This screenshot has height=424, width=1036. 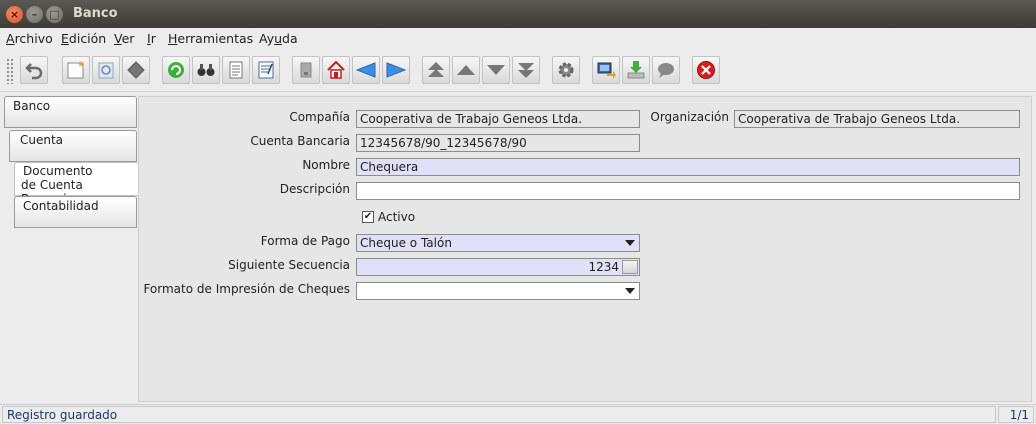 What do you see at coordinates (689, 117) in the screenshot?
I see `organizacion-label: Organización` at bounding box center [689, 117].